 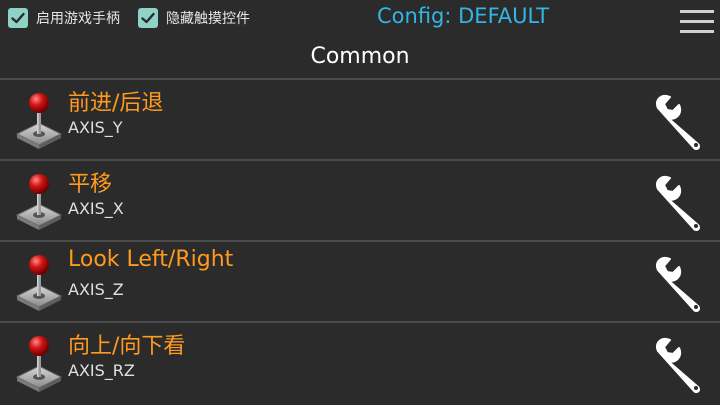 What do you see at coordinates (96, 208) in the screenshot?
I see `control-axis: AXIS_X` at bounding box center [96, 208].